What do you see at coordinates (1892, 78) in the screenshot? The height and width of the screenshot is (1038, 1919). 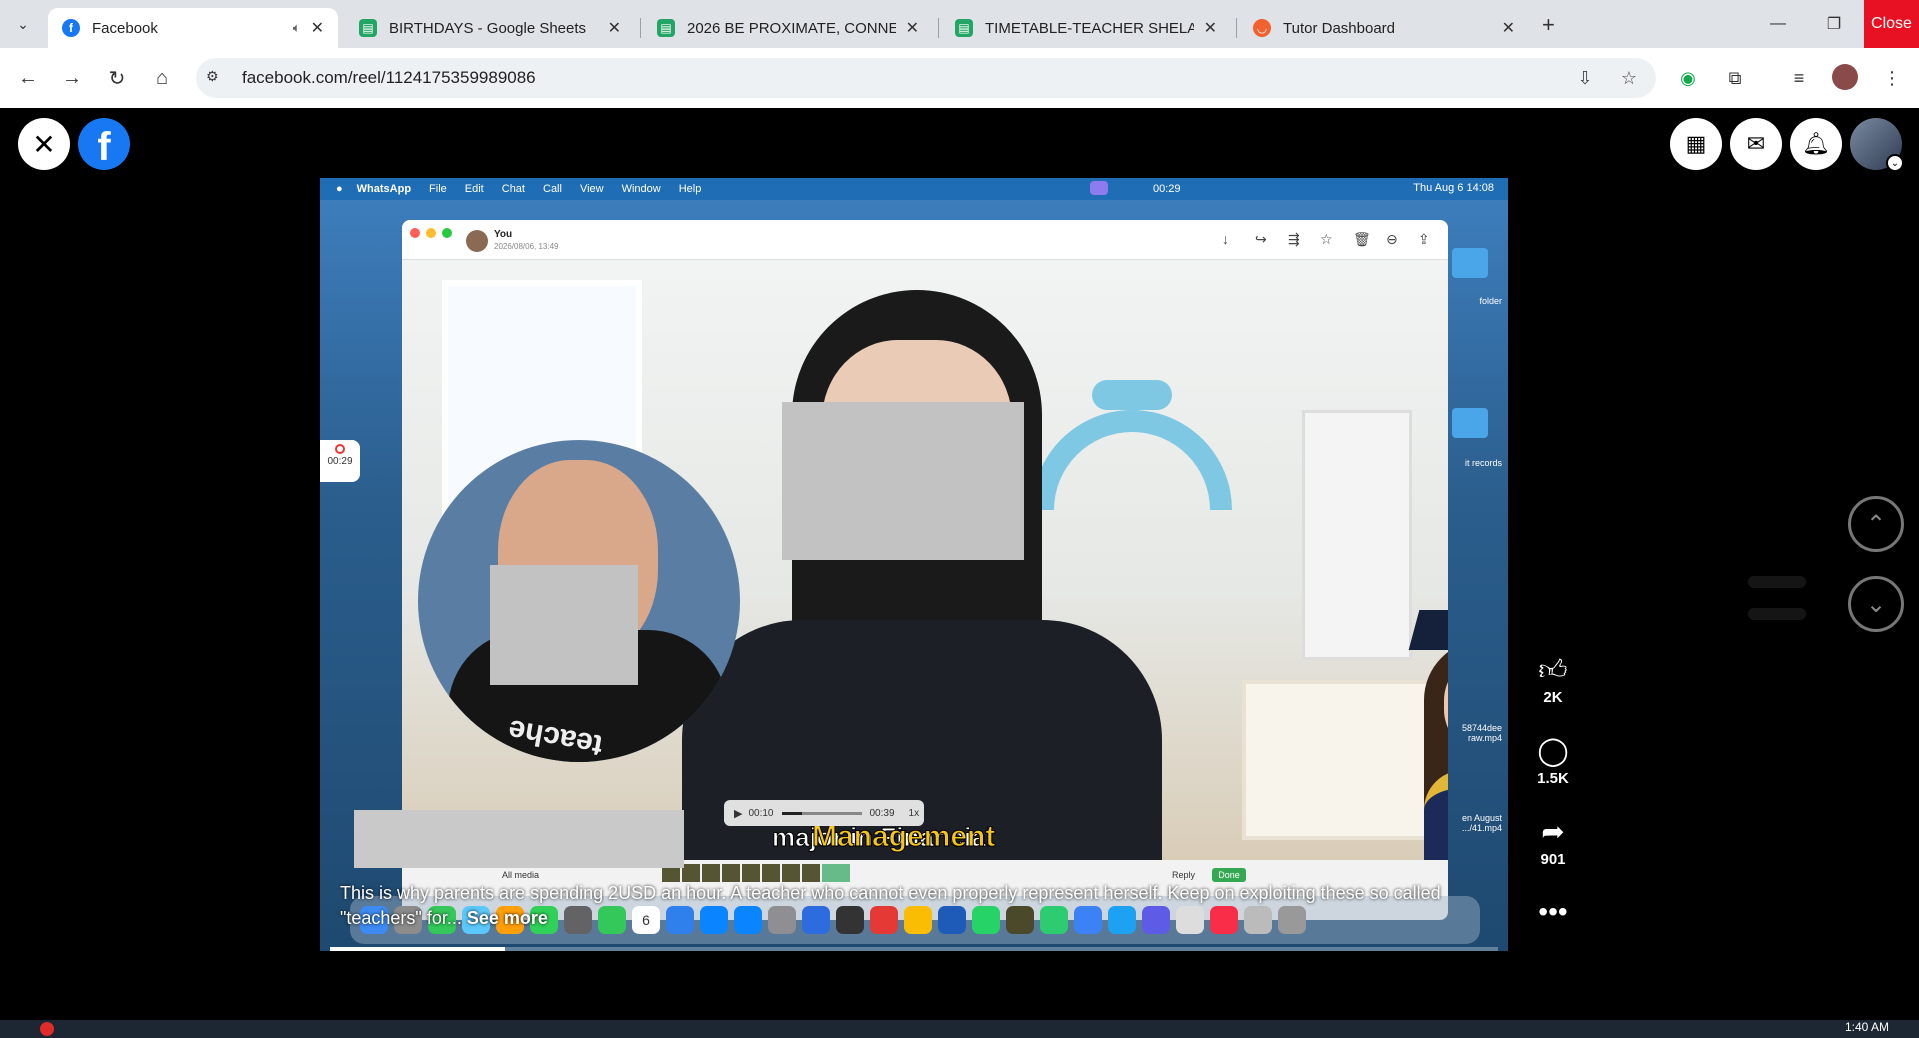 I see `menu-kebab-icon: ⋮` at bounding box center [1892, 78].